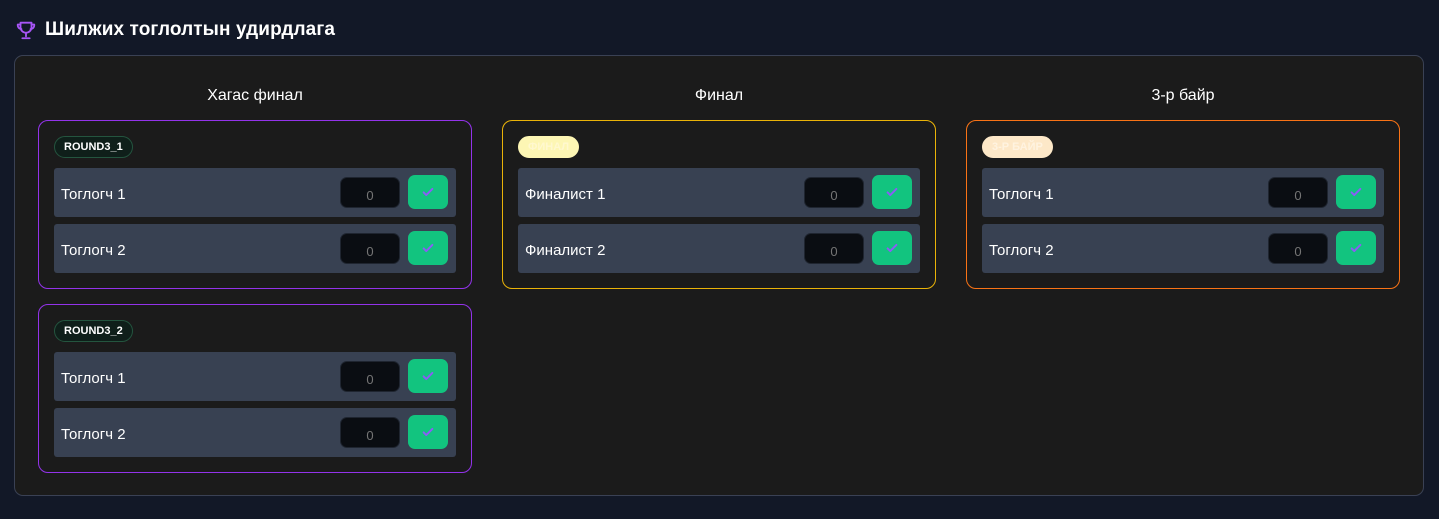 Image resolution: width=1439 pixels, height=519 pixels. What do you see at coordinates (1017, 147) in the screenshot?
I see `match-badge: 3-Р БАЙР` at bounding box center [1017, 147].